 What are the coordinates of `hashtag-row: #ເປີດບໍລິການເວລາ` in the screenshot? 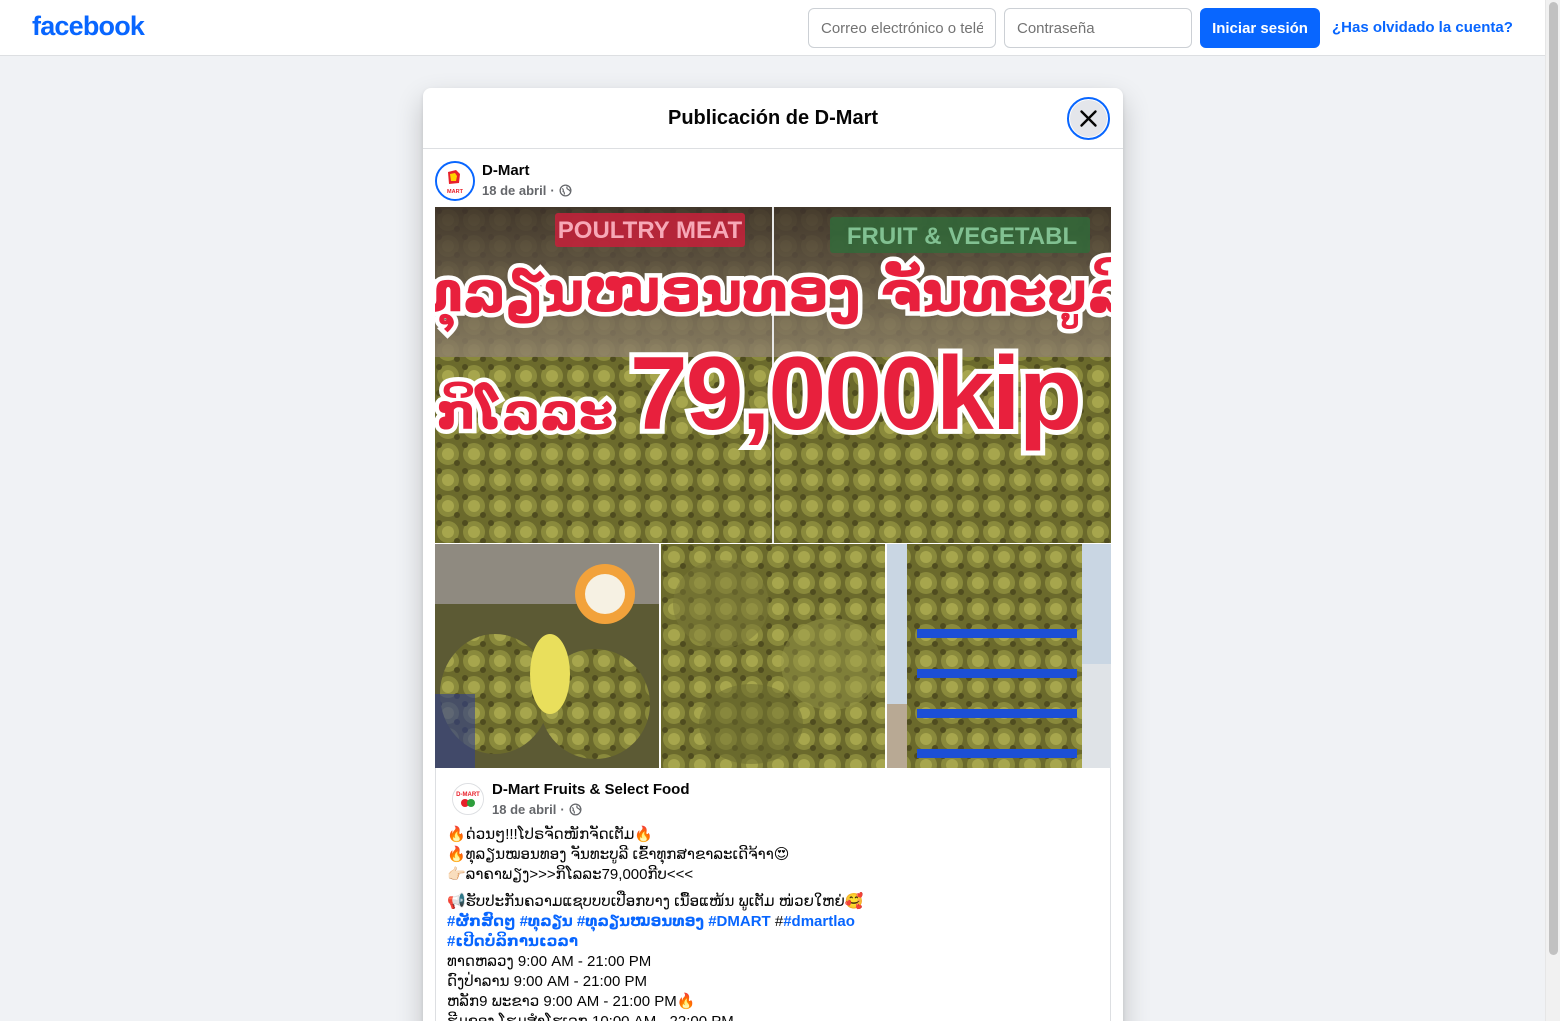 It's located at (512, 941).